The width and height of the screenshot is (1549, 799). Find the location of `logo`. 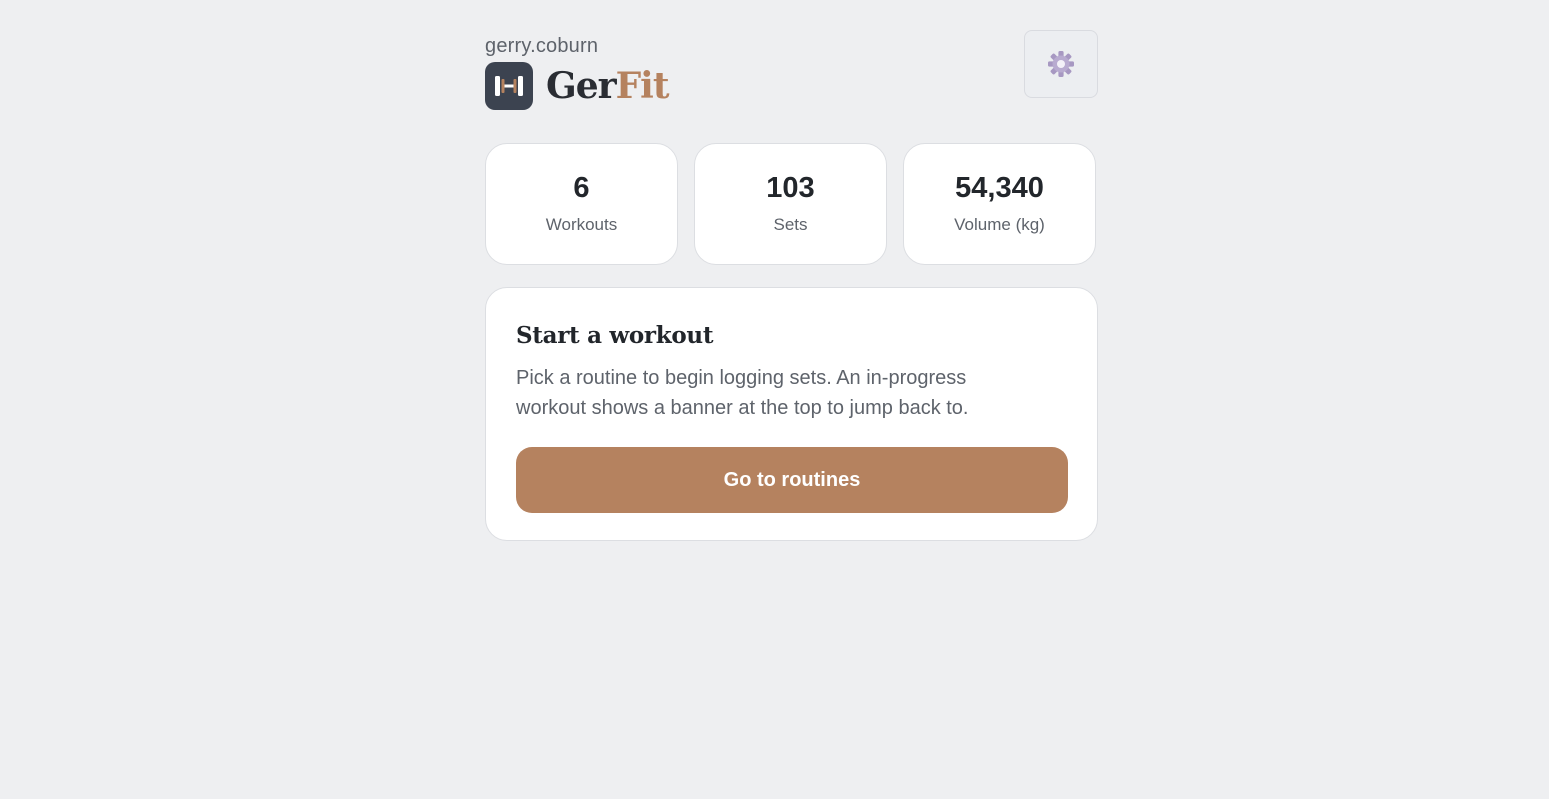

logo is located at coordinates (509, 86).